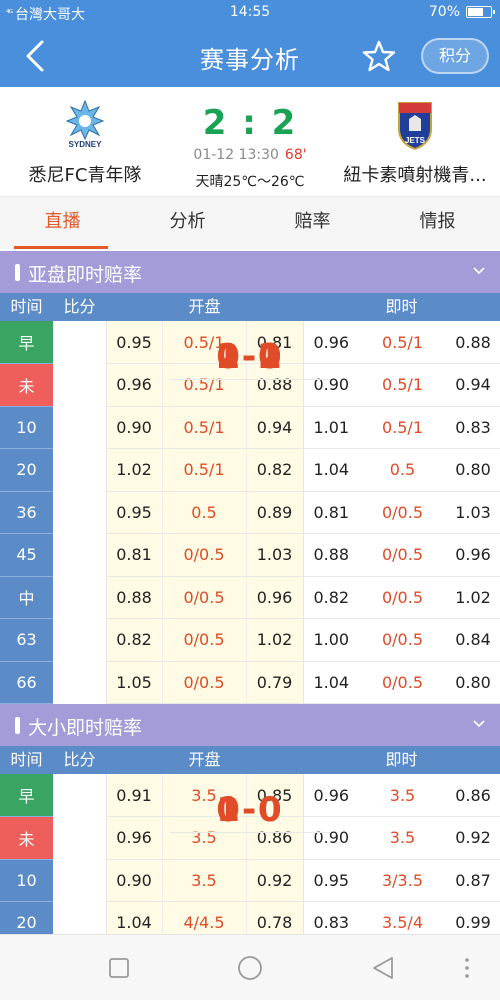 The width and height of the screenshot is (500, 1000). What do you see at coordinates (26, 470) in the screenshot?
I see `row-time: 20` at bounding box center [26, 470].